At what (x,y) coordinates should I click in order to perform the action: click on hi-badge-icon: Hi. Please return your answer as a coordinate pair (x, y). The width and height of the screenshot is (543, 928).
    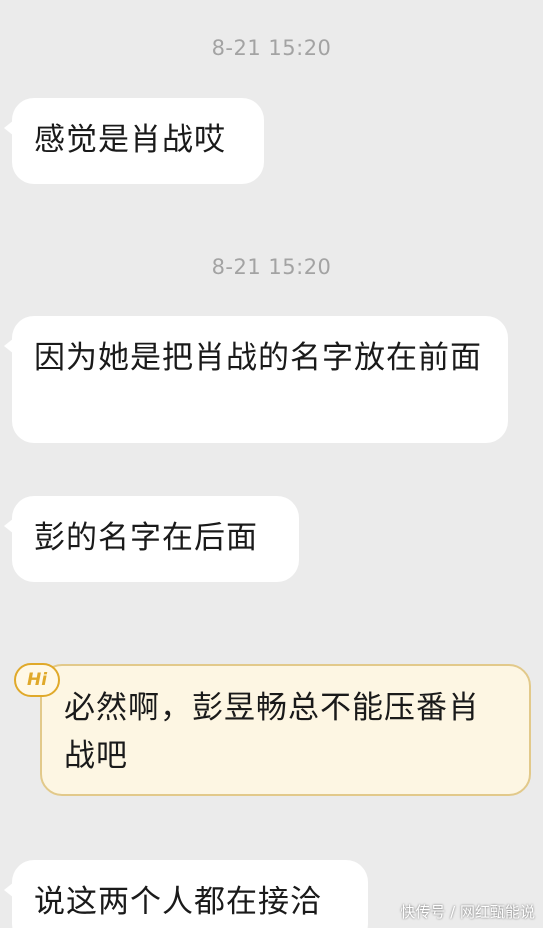
    Looking at the image, I should click on (37, 680).